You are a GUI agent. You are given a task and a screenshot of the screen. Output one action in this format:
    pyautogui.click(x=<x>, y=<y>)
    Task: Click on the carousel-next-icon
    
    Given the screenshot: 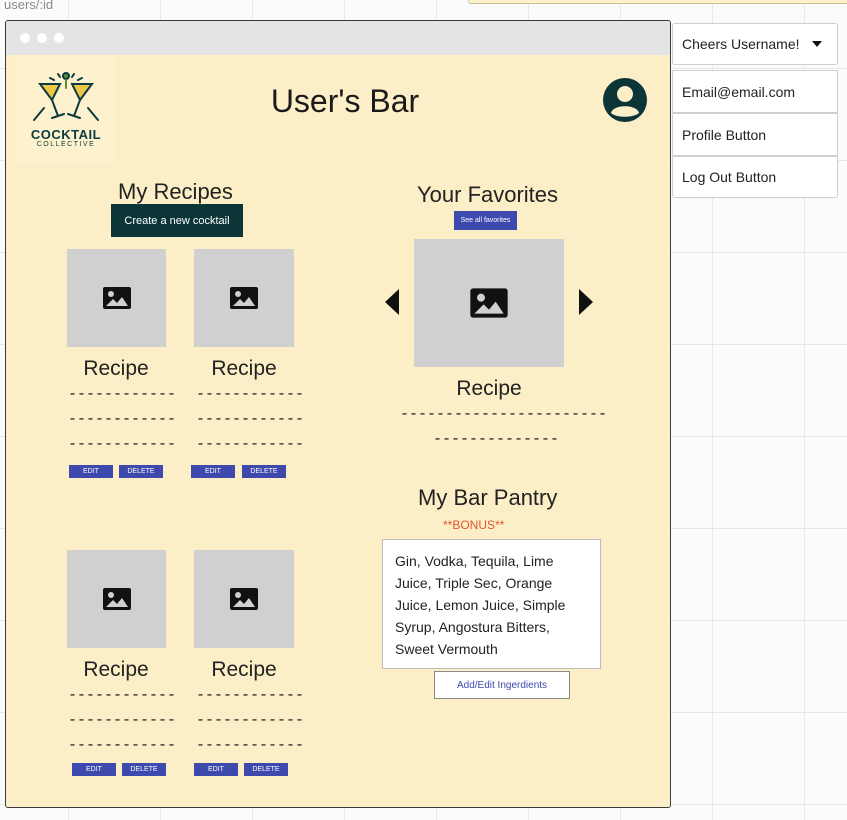 What is the action you would take?
    pyautogui.click(x=586, y=302)
    